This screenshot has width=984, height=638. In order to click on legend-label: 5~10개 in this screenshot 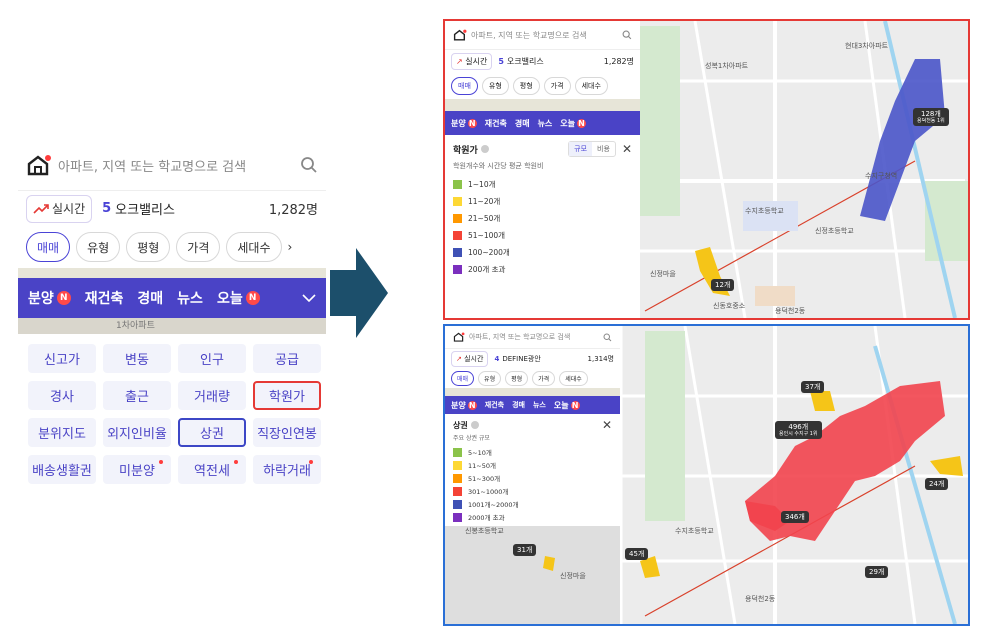, I will do `click(480, 453)`.